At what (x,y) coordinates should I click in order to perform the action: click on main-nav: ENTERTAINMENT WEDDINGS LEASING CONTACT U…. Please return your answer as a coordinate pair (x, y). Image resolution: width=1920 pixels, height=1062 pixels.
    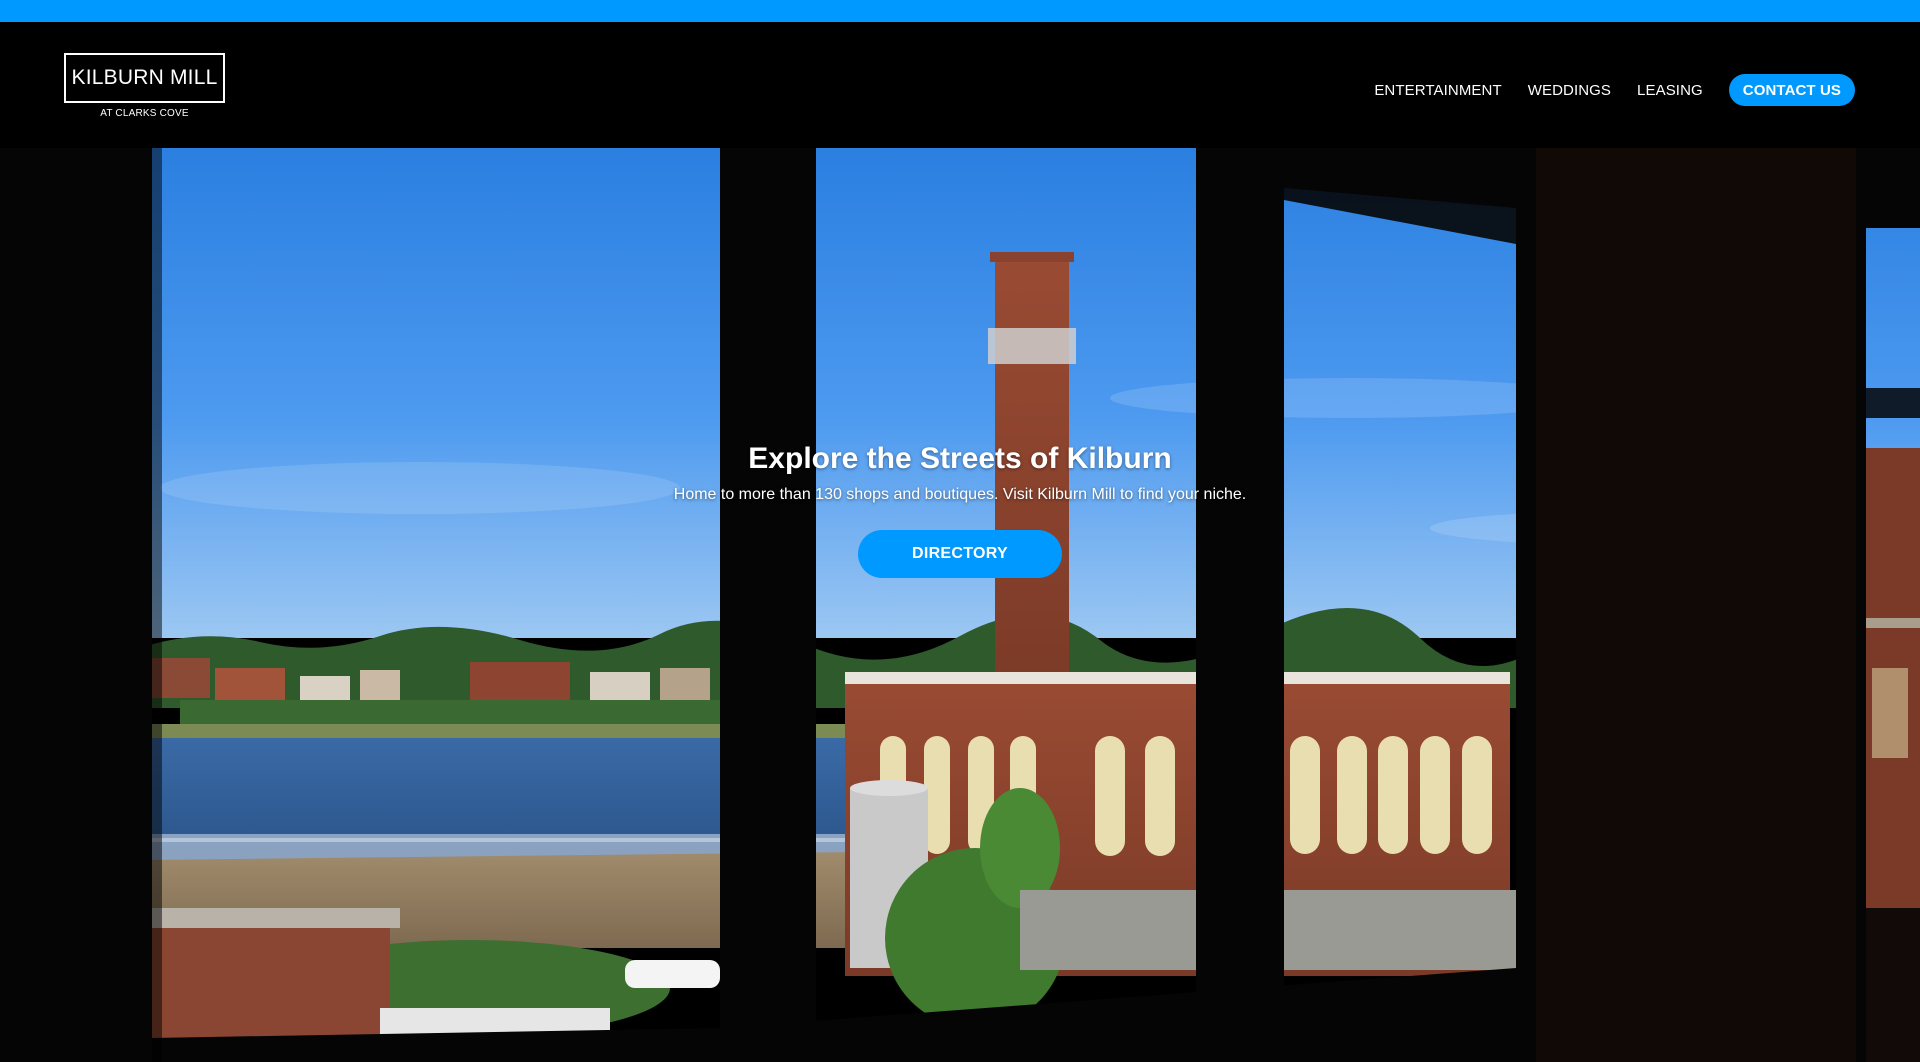
    Looking at the image, I should click on (1614, 90).